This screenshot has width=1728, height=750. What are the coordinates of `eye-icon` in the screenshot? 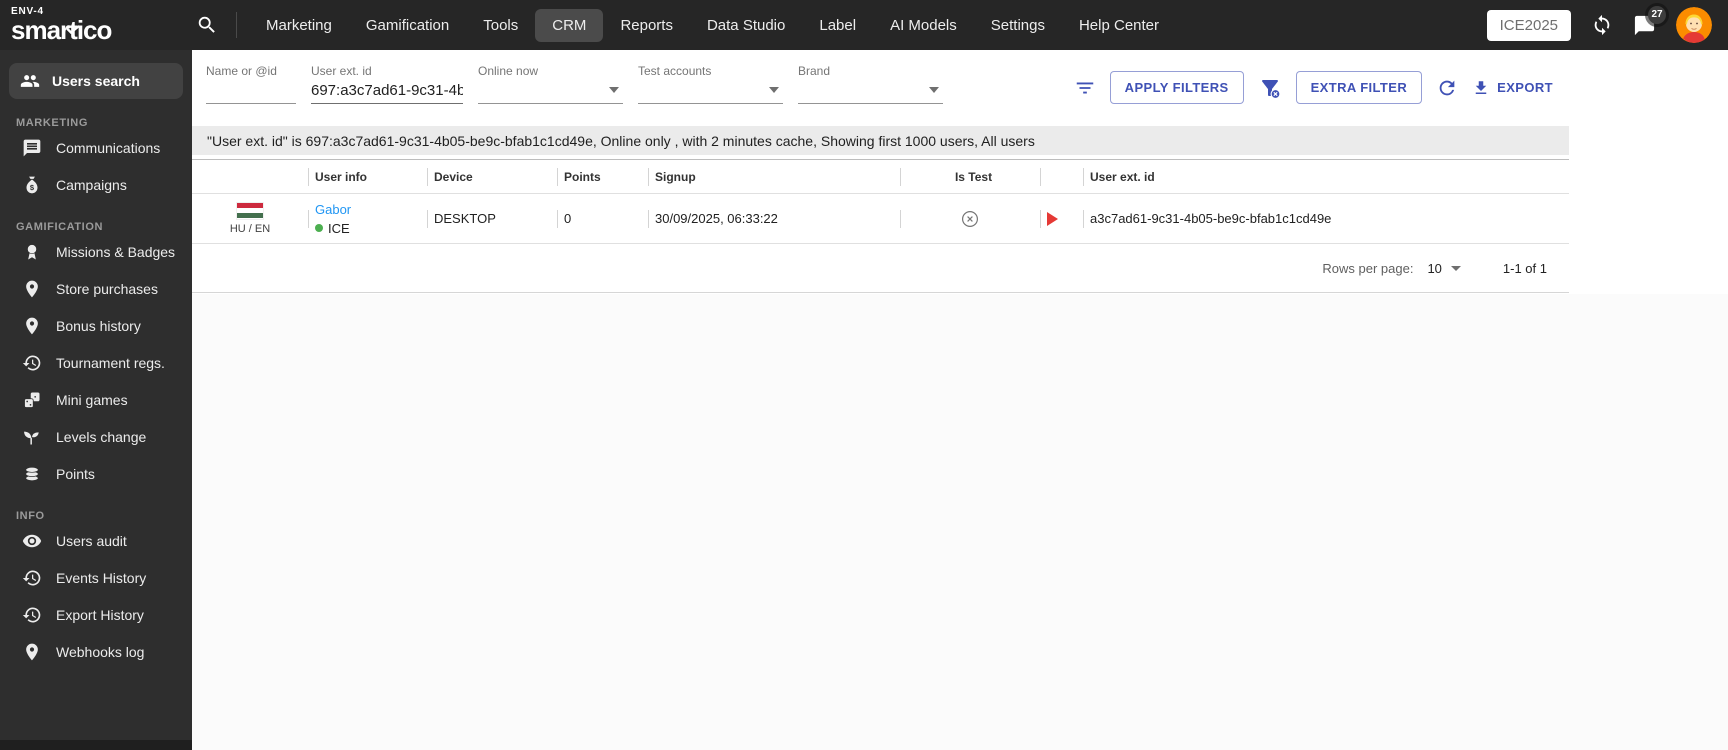 It's located at (32, 540).